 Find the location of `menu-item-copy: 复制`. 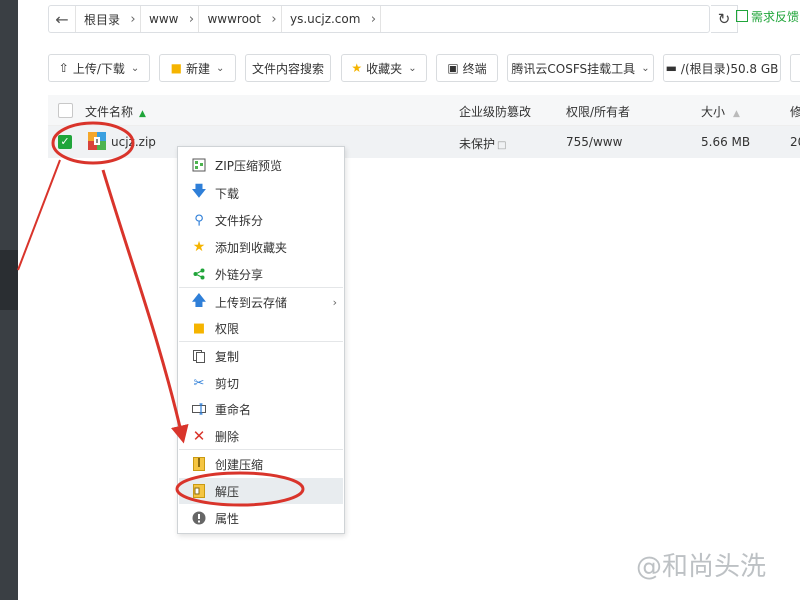

menu-item-copy: 复制 is located at coordinates (261, 356).